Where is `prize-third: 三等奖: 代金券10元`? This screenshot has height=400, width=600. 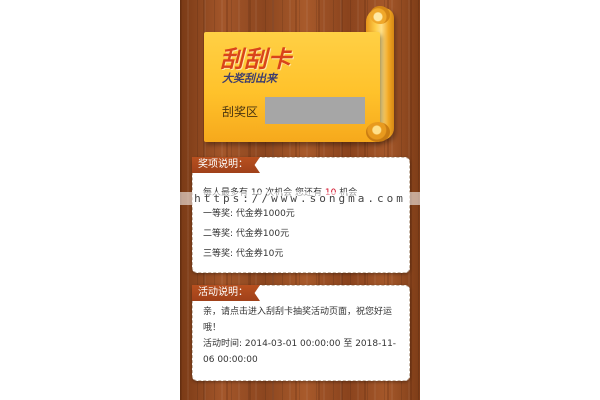
prize-third: 三等奖: 代金券10元 is located at coordinates (243, 254).